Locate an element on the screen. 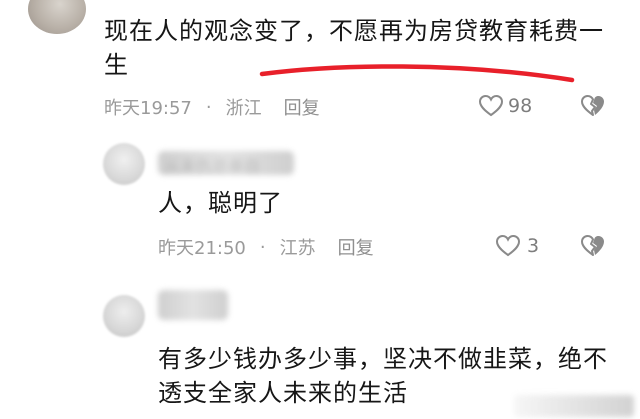  like-button: 3 is located at coordinates (517, 246).